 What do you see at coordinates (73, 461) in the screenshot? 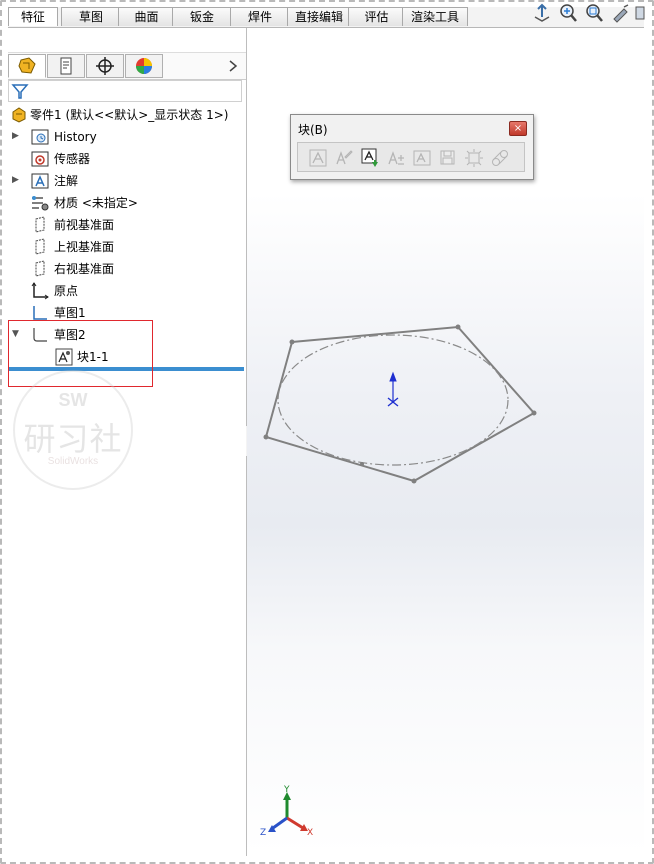
I see `watermark-brand: SolidWorks` at bounding box center [73, 461].